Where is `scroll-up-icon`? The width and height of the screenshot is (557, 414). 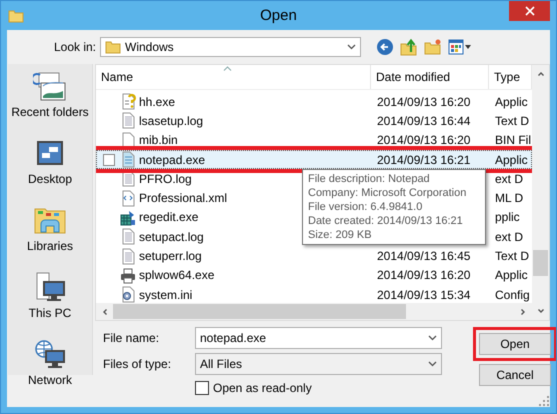
scroll-up-icon is located at coordinates (540, 74).